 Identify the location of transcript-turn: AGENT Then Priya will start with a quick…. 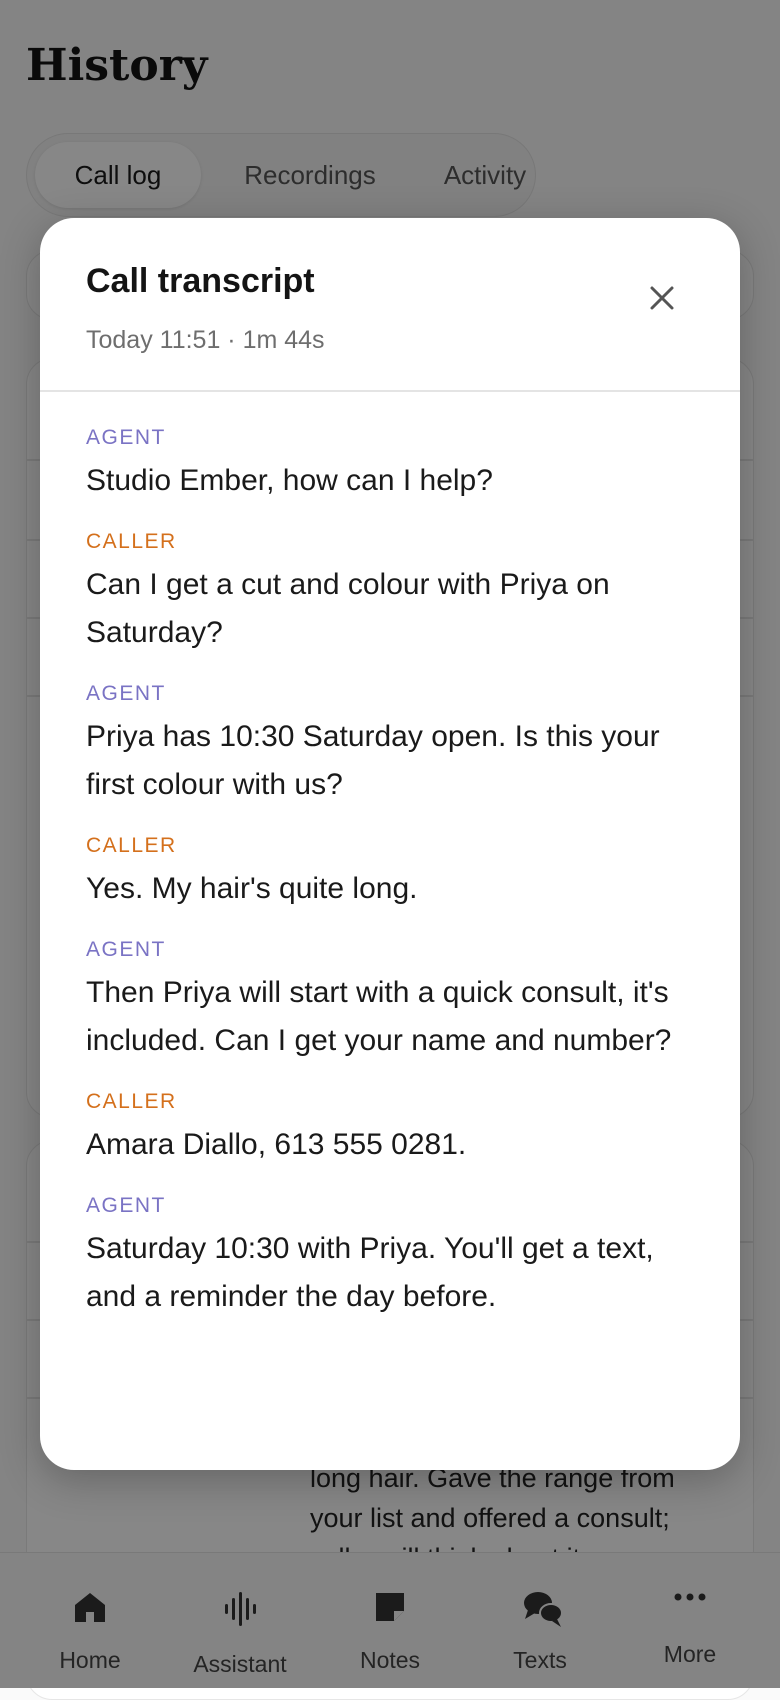
(396, 1000).